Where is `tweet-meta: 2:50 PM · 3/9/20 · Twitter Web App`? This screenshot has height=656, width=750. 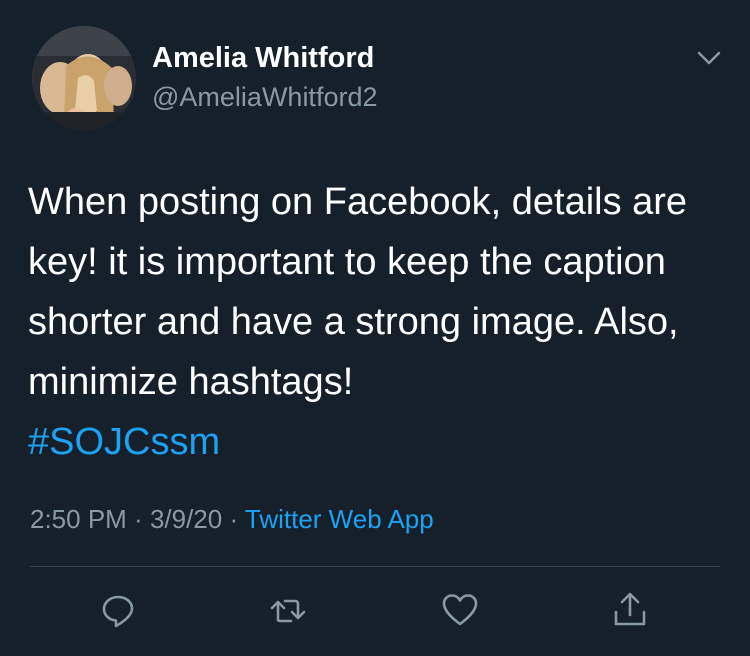 tweet-meta: 2:50 PM · 3/9/20 · Twitter Web App is located at coordinates (232, 519).